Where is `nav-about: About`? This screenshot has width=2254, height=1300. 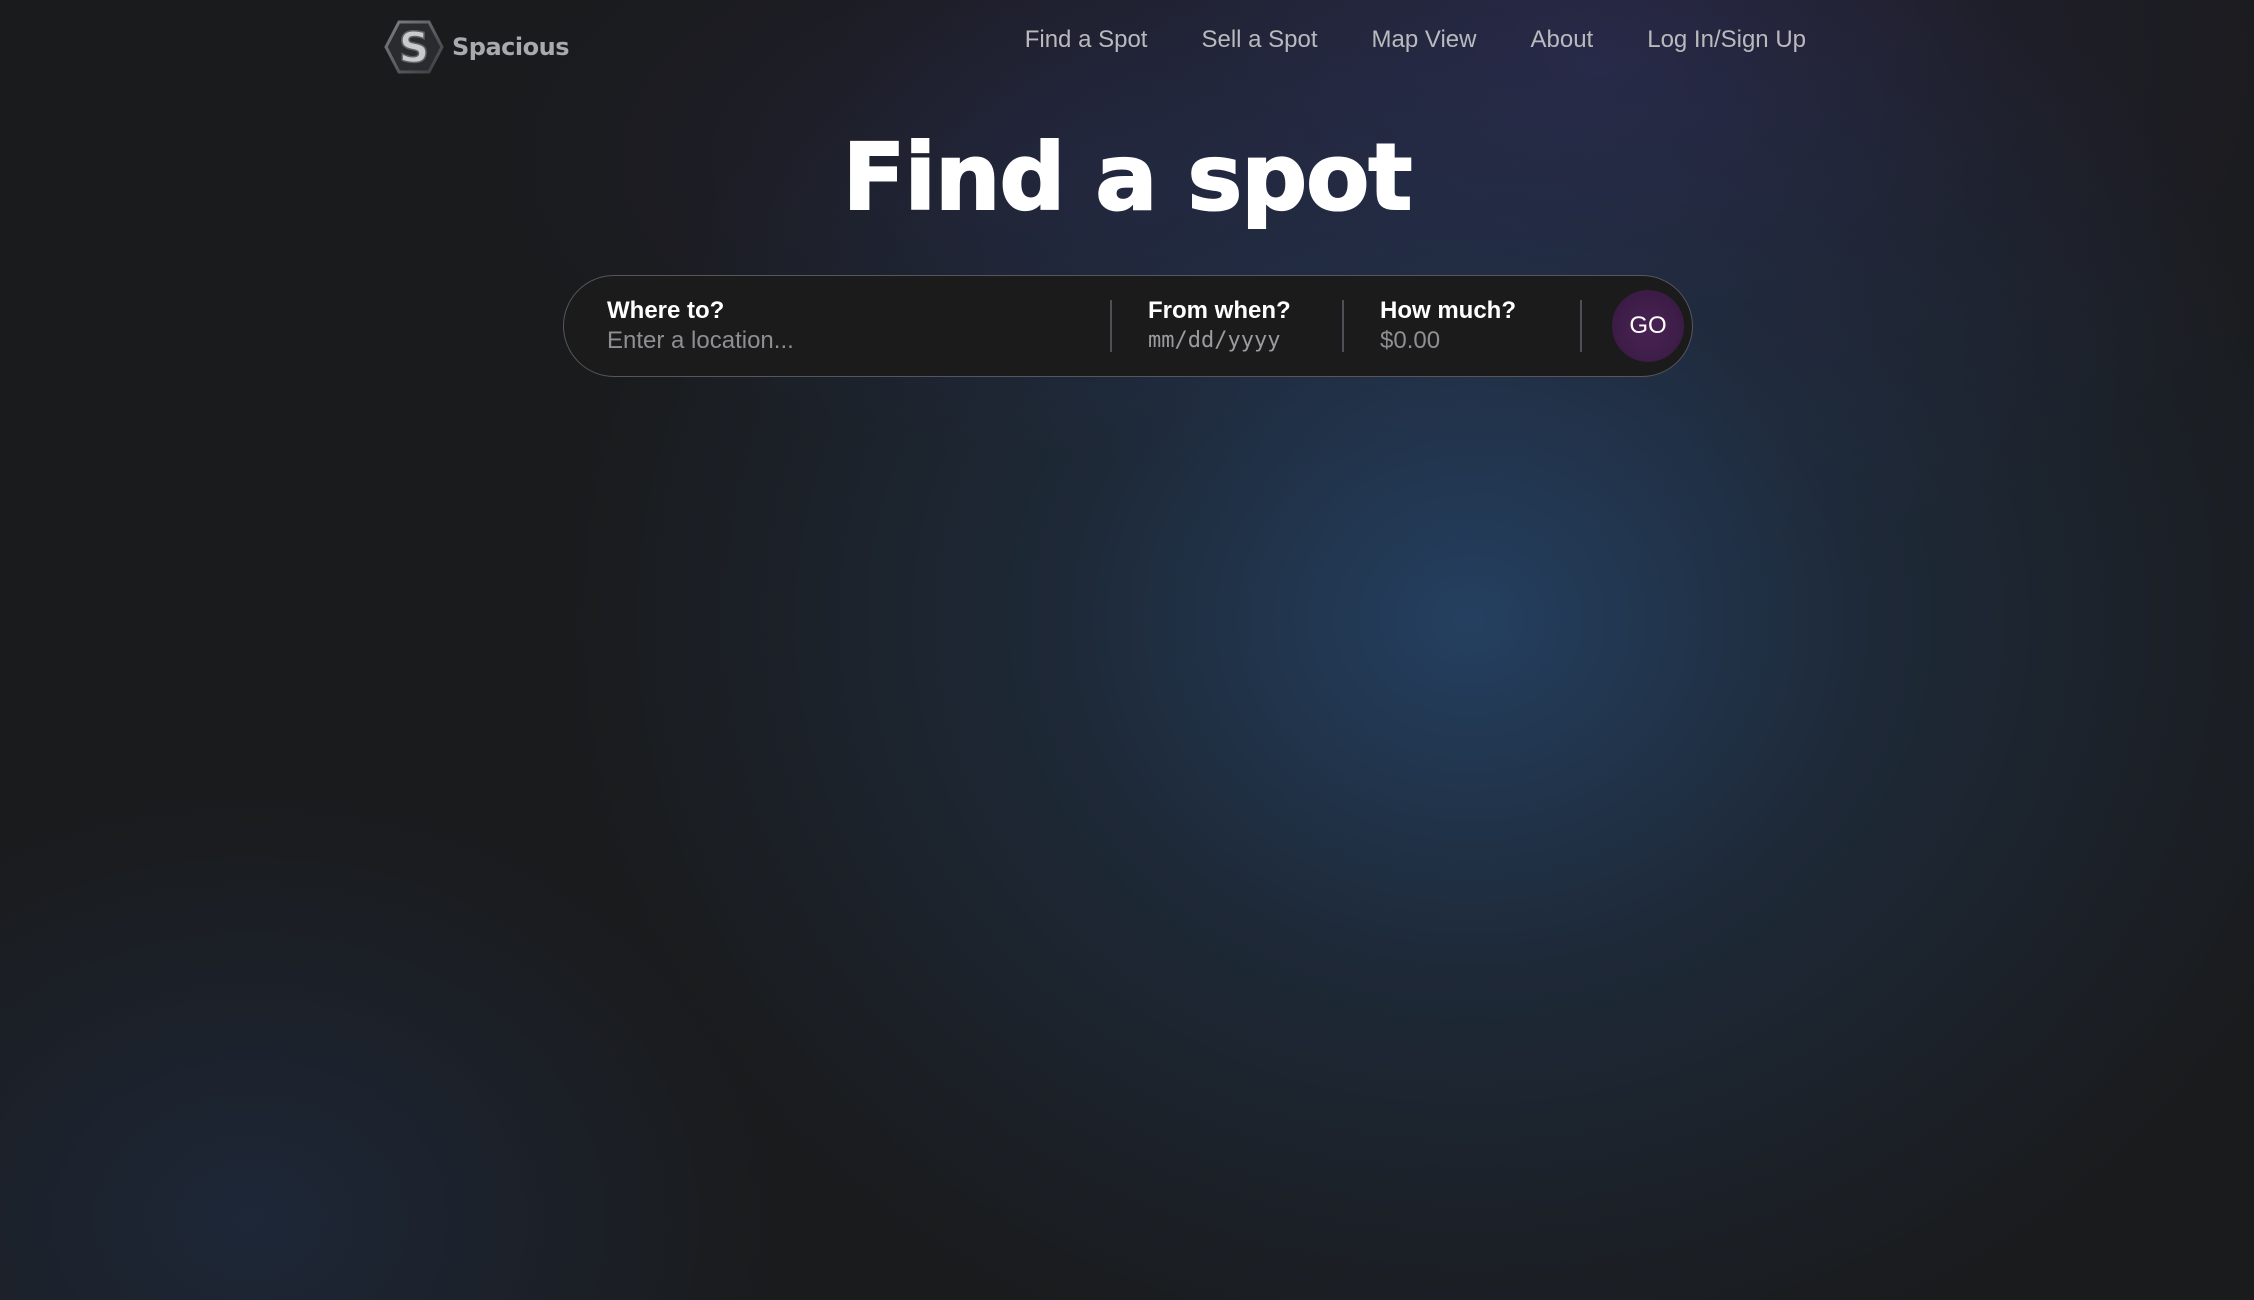 nav-about: About is located at coordinates (1562, 40).